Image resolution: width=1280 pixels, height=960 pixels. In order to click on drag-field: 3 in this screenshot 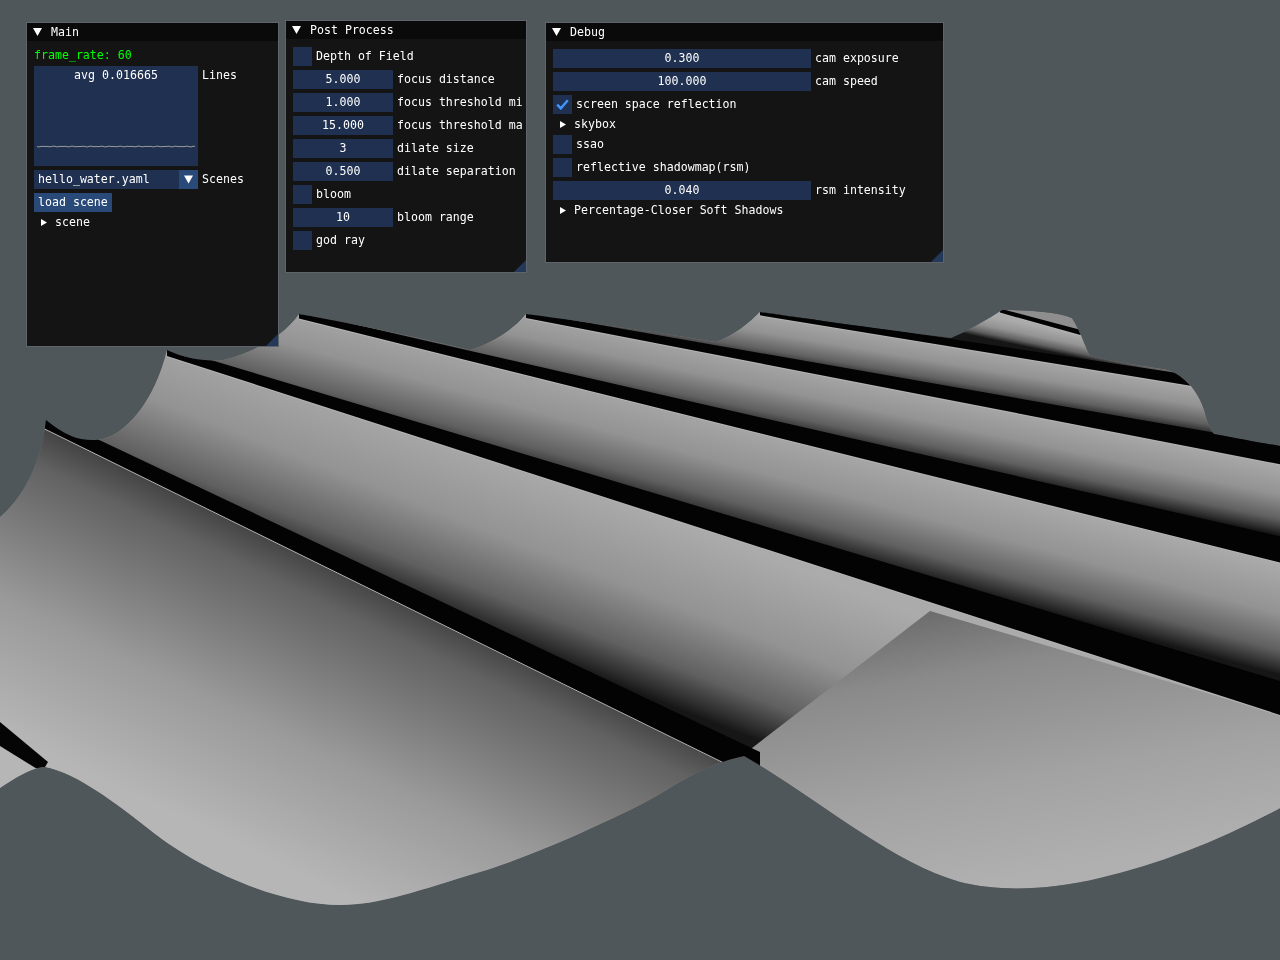, I will do `click(343, 148)`.